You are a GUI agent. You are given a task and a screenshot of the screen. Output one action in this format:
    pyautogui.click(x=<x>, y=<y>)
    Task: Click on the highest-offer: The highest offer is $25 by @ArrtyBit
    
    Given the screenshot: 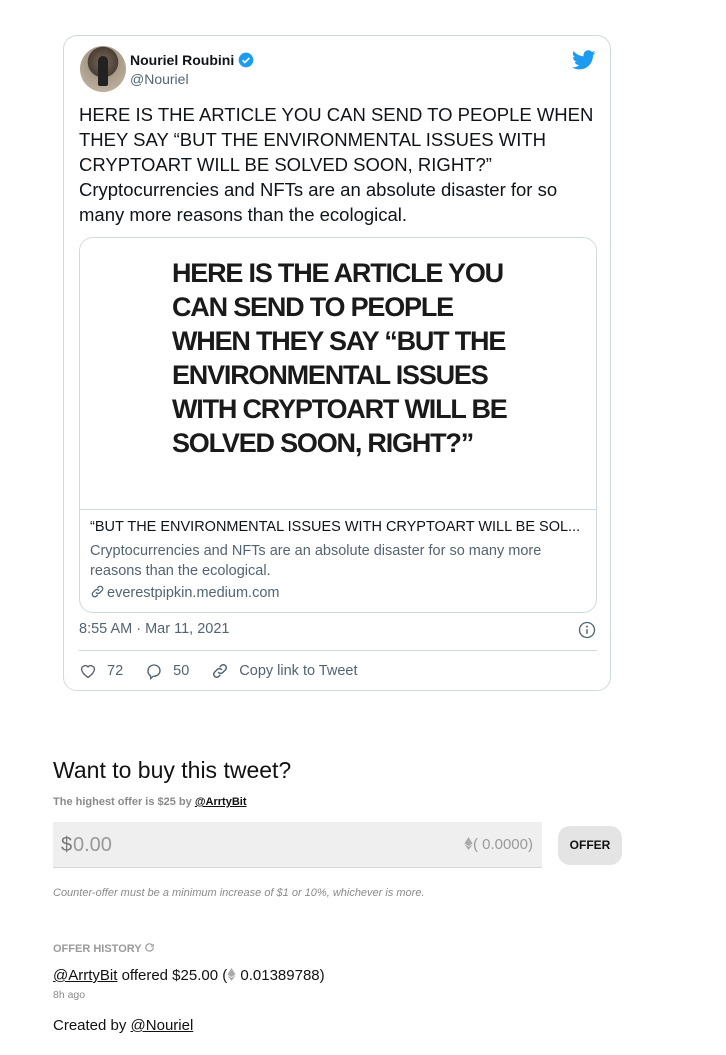 What is the action you would take?
    pyautogui.click(x=150, y=802)
    